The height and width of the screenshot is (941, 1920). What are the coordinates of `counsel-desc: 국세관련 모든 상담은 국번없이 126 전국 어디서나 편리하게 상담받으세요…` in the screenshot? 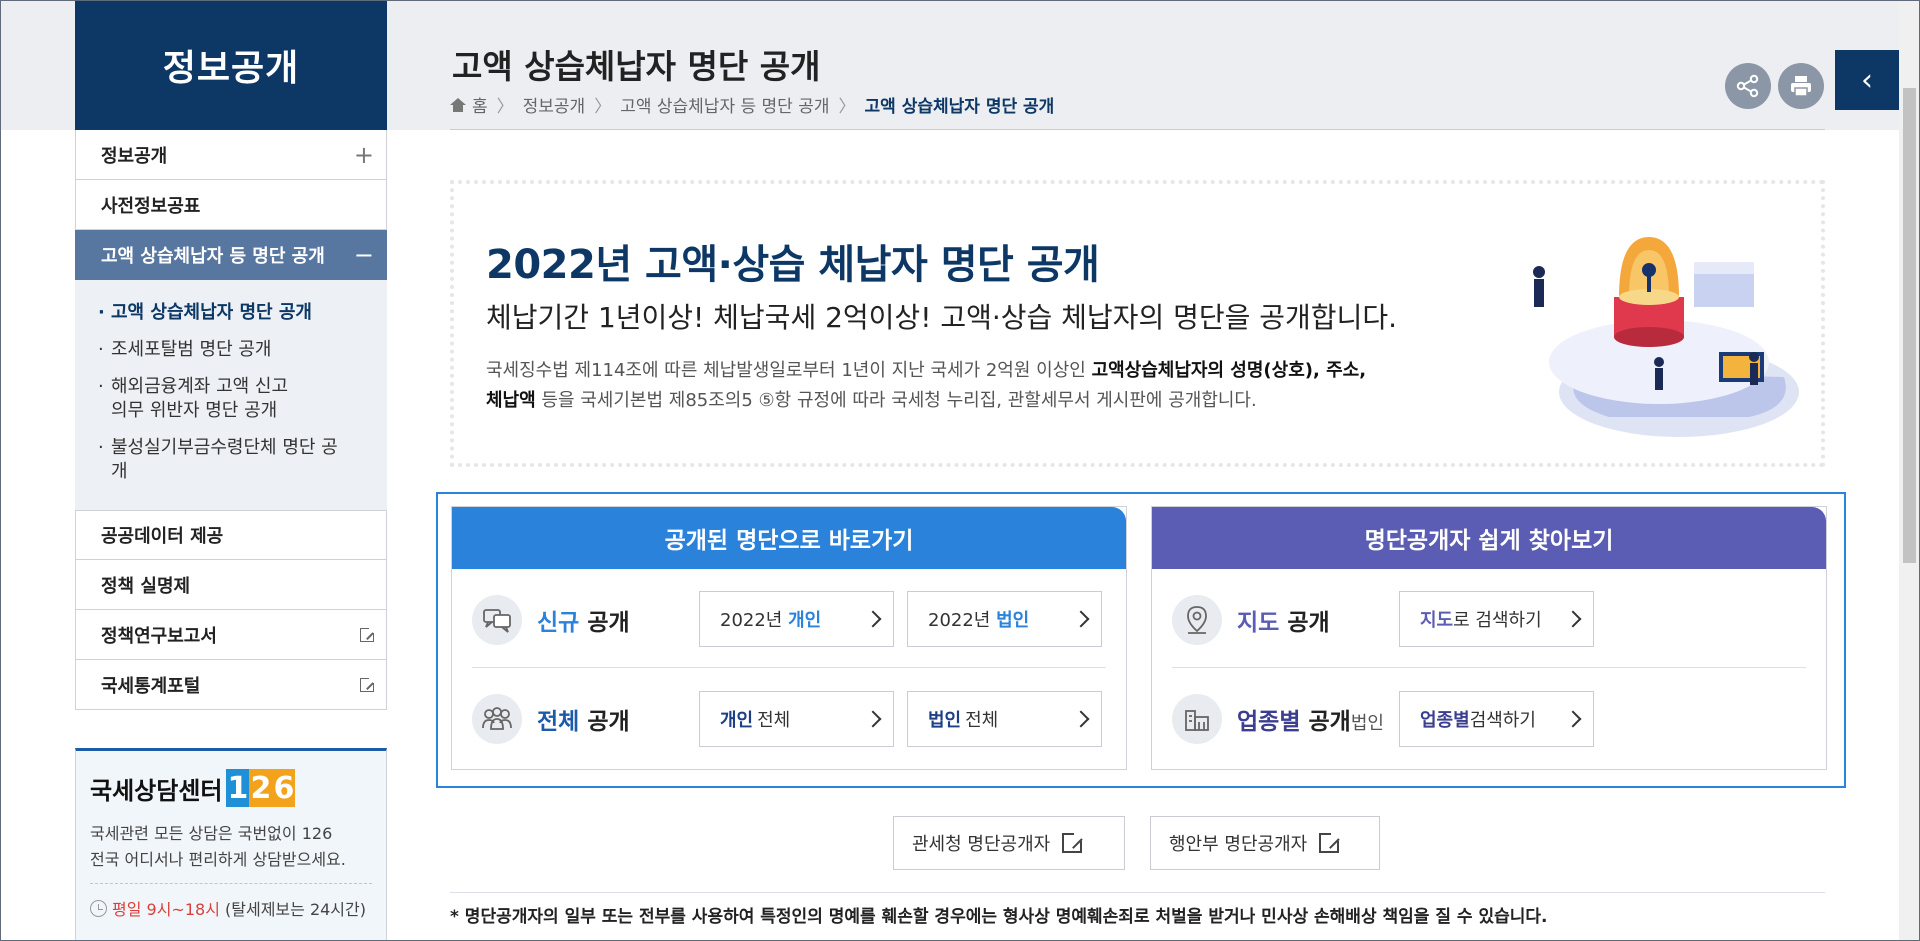 It's located at (218, 846).